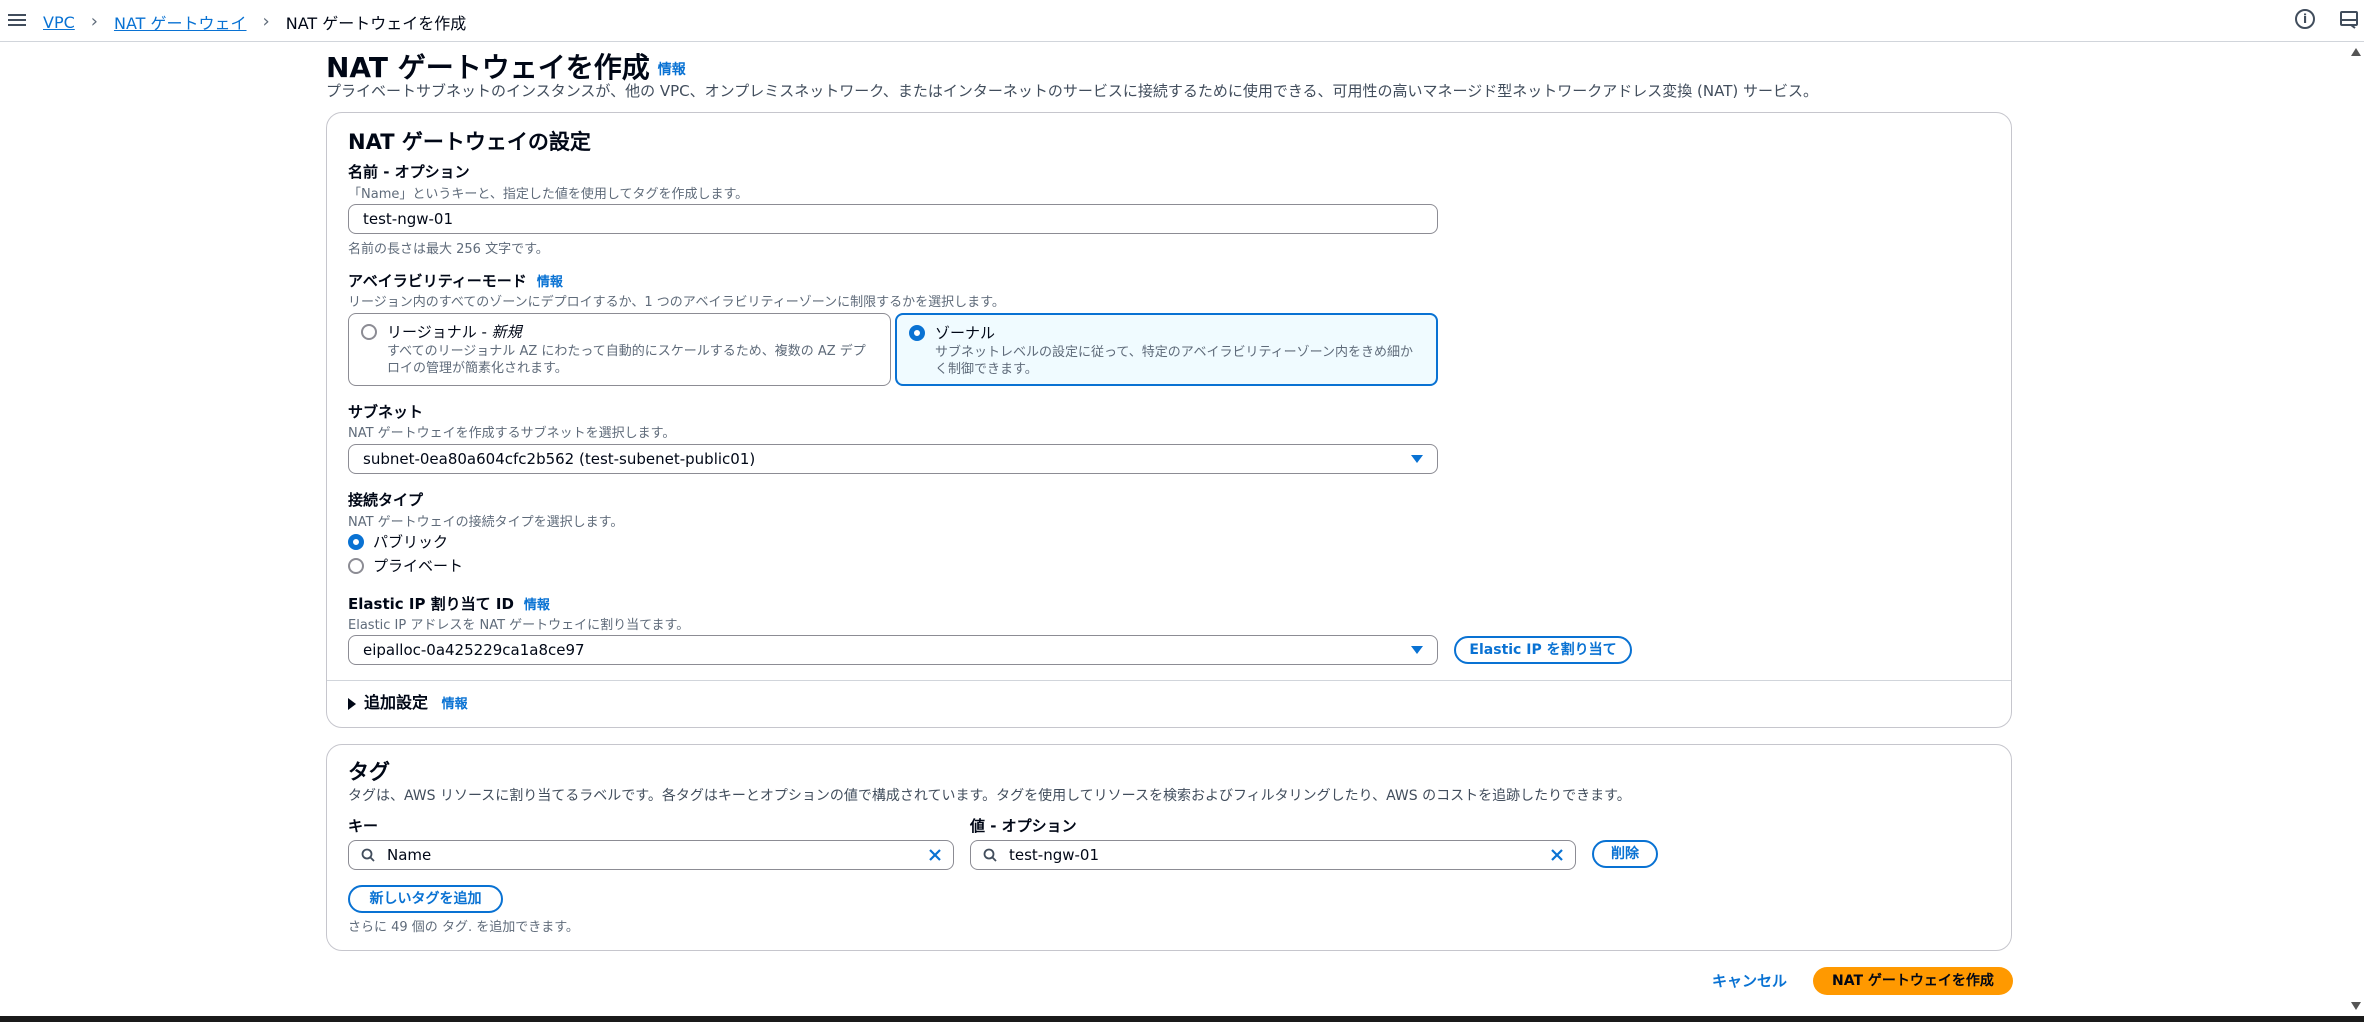 The width and height of the screenshot is (2364, 1022). I want to click on breadcrumb-current: NAT ゲートウェイを作成, so click(376, 23).